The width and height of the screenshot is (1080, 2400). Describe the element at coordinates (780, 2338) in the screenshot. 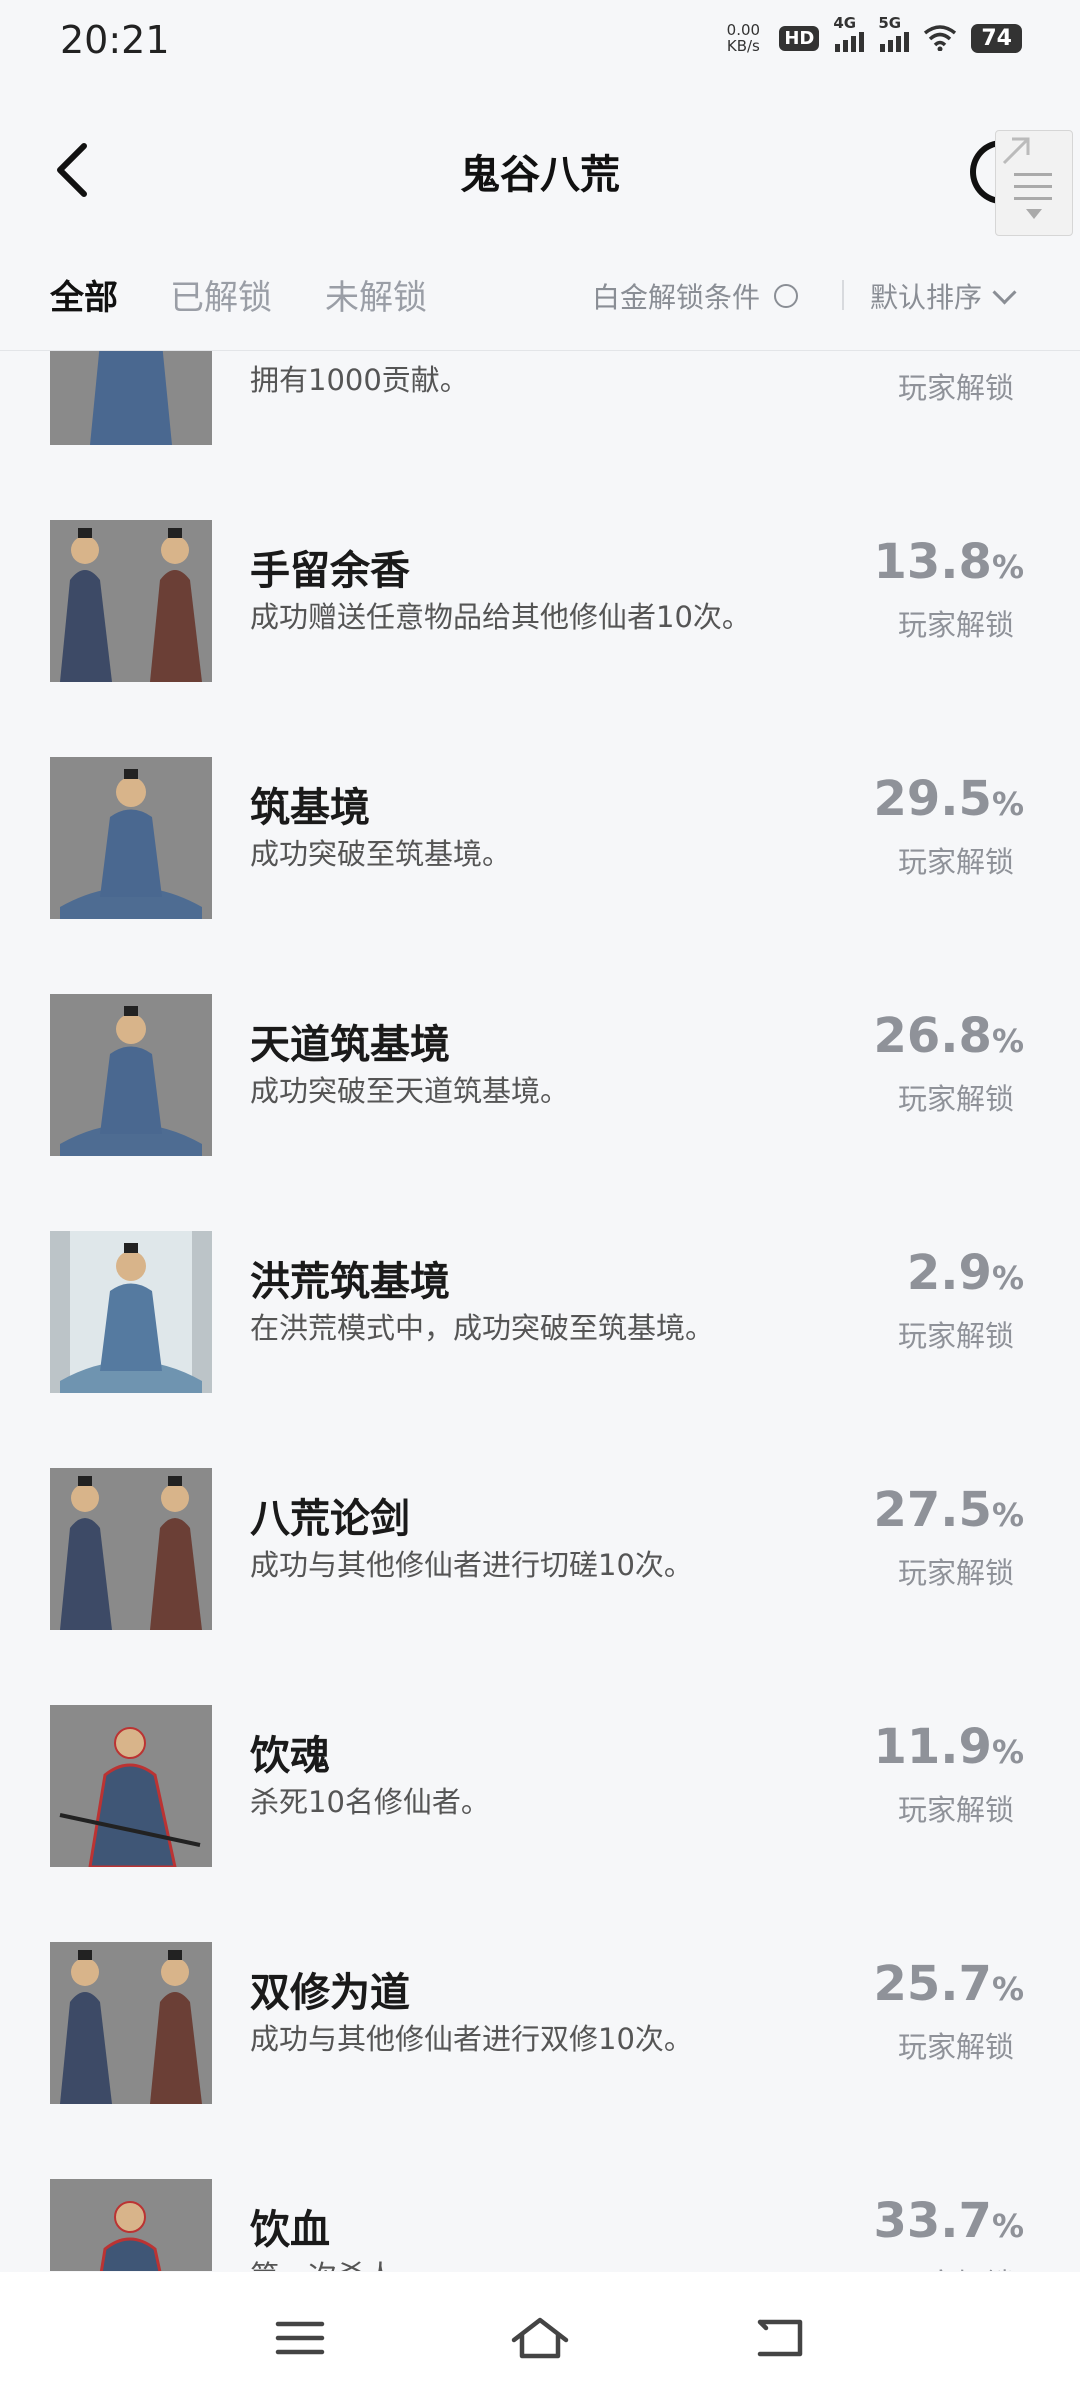

I see `back-nav-icon` at that location.